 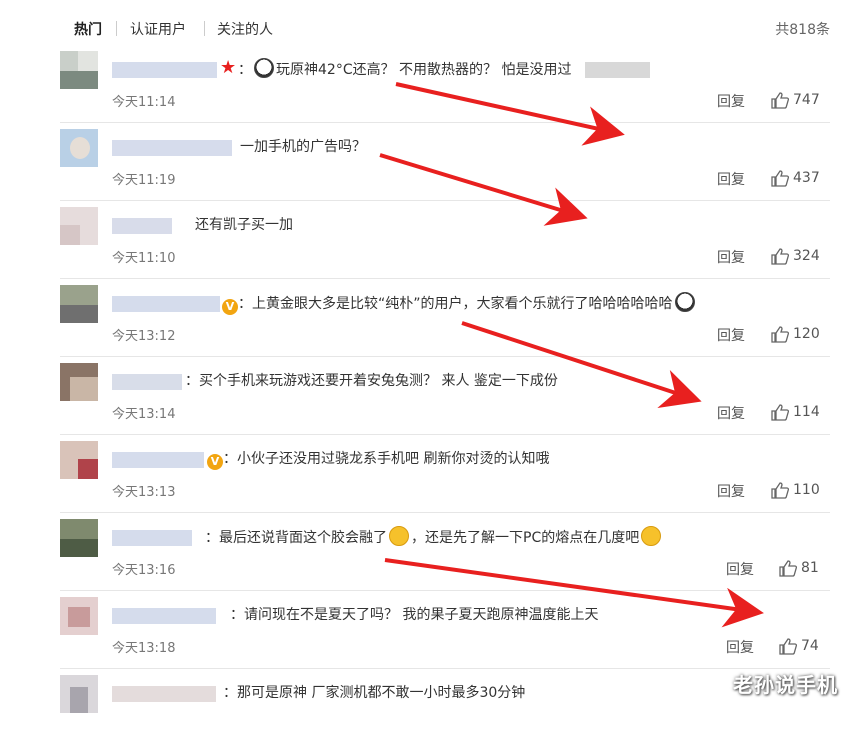 I want to click on watermark: 老孙说手机, so click(x=785, y=685).